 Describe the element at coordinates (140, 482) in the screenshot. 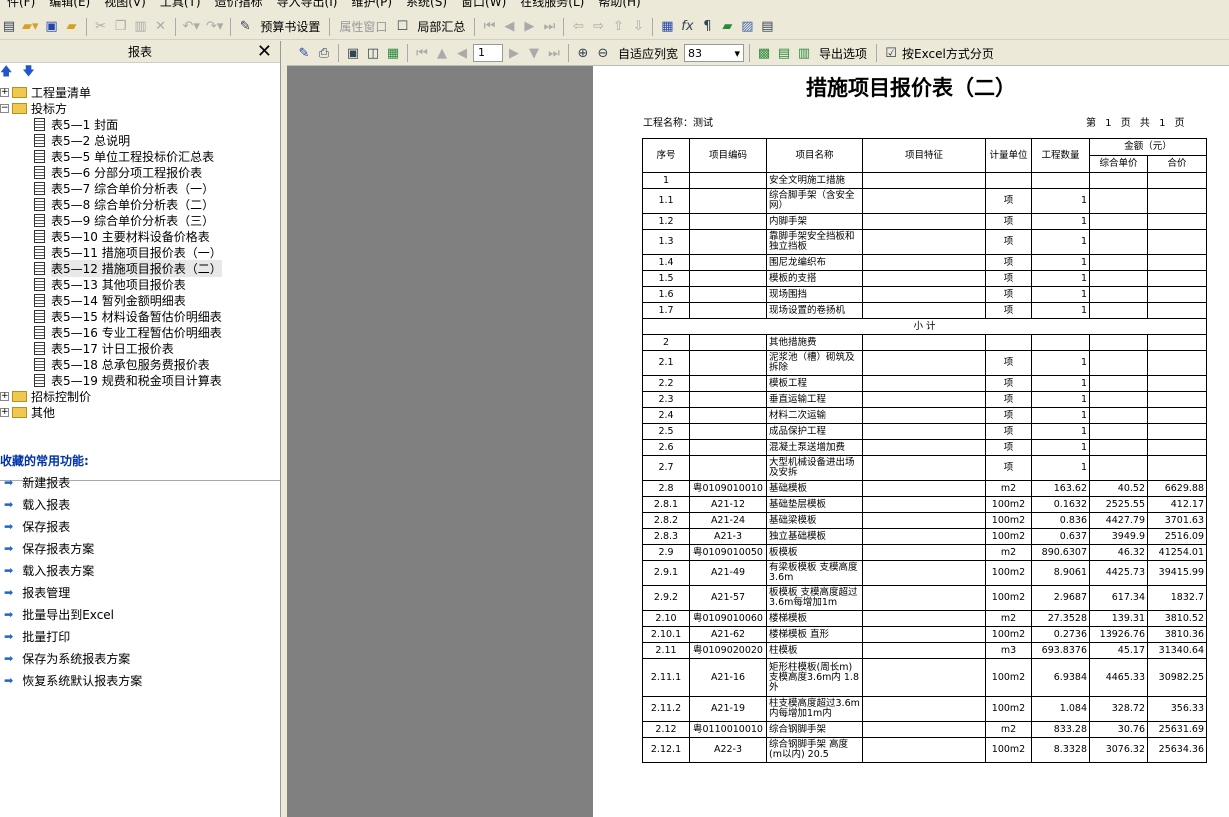

I see `fav-new-report: ➡ 新建报表` at that location.